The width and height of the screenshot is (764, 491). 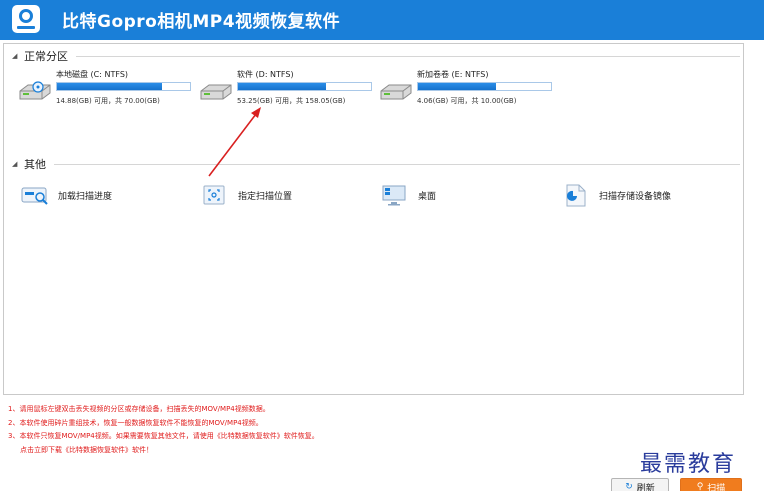 What do you see at coordinates (135, 422) in the screenshot?
I see `note-line: 2、本软件使用碎片重组技术，恢复一般数据恢复软件不能恢复的MOV/MP4视频。` at bounding box center [135, 422].